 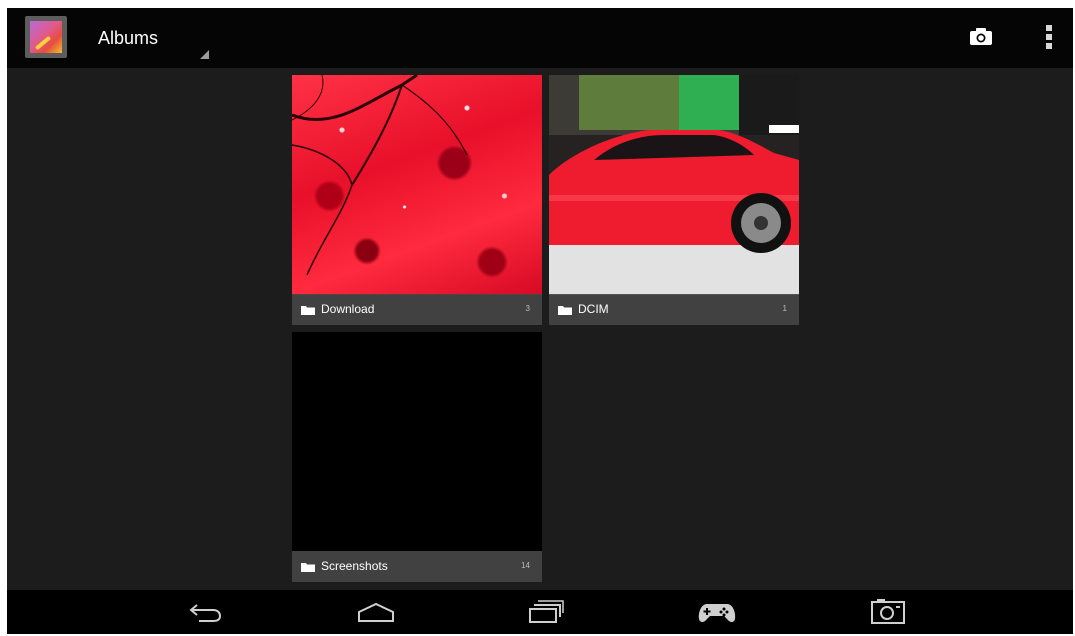 What do you see at coordinates (354, 566) in the screenshot?
I see `album-name: Screenshots` at bounding box center [354, 566].